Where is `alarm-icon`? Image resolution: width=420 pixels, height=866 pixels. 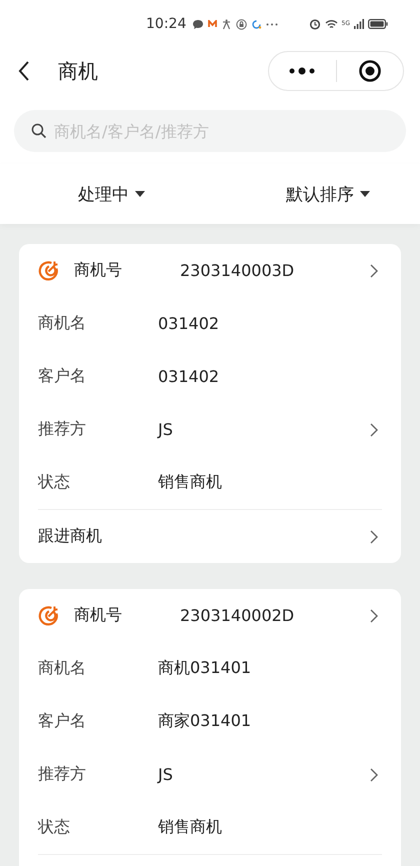 alarm-icon is located at coordinates (314, 24).